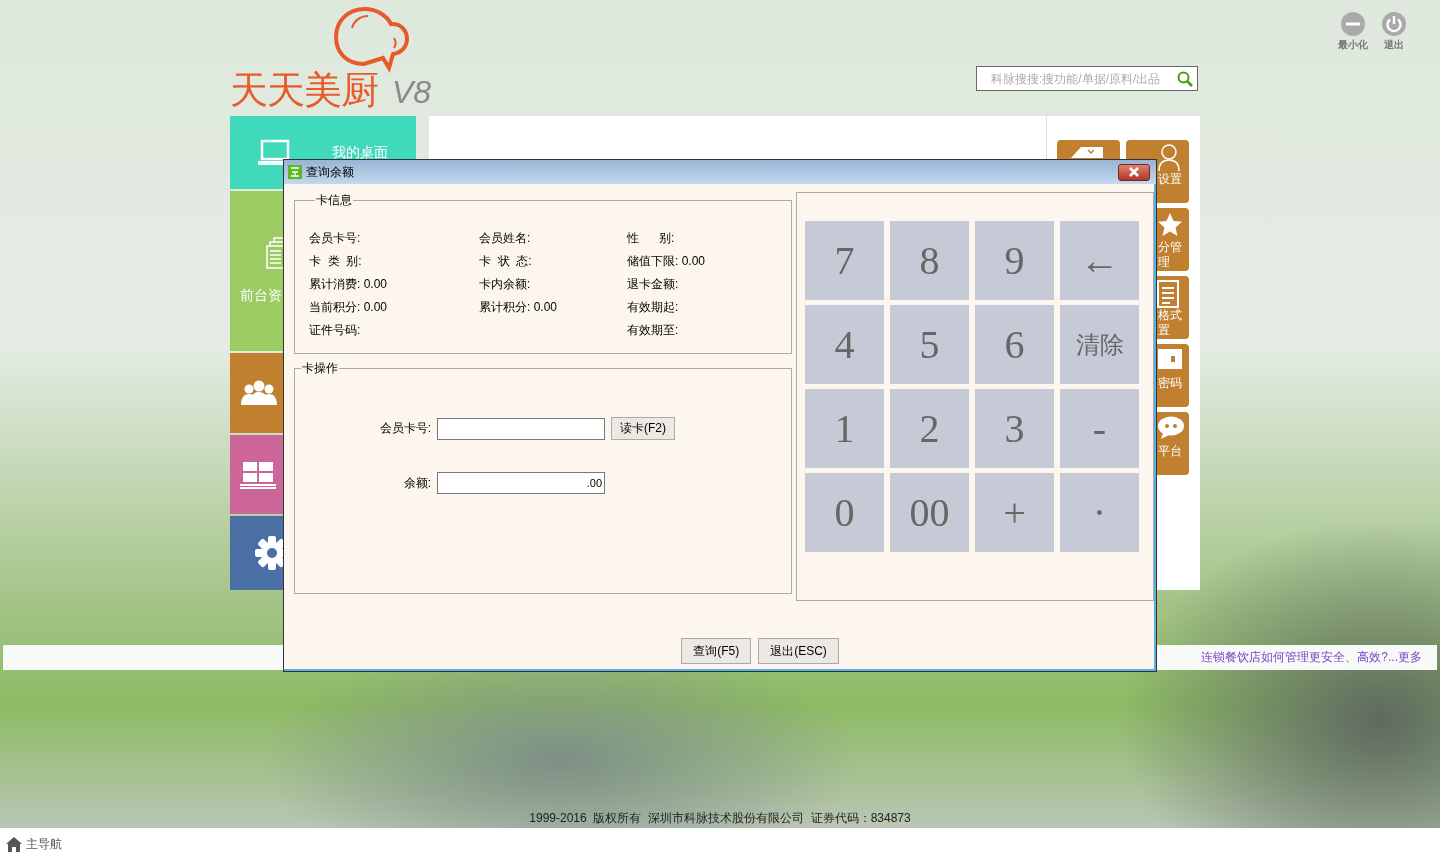 This screenshot has width=1440, height=860. What do you see at coordinates (716, 651) in the screenshot?
I see `query-button: 查询(F5)` at bounding box center [716, 651].